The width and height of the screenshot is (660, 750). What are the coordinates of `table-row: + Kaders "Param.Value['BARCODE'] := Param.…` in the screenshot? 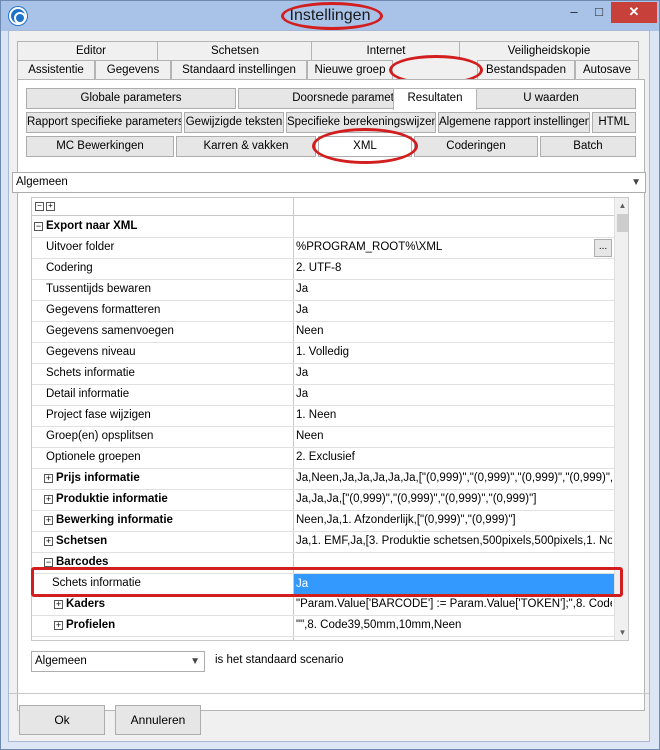 It's located at (323, 605).